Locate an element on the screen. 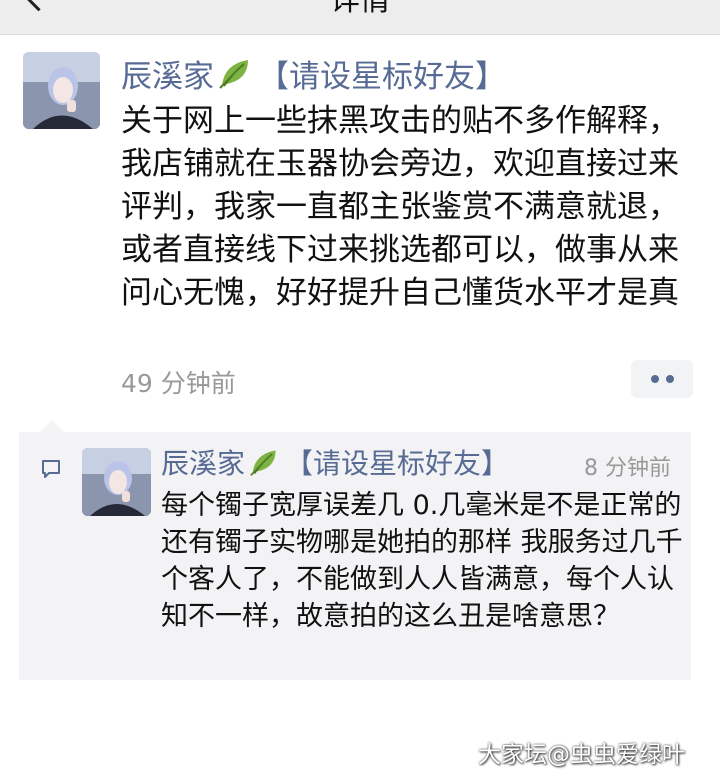  post-author-avatar is located at coordinates (61, 90).